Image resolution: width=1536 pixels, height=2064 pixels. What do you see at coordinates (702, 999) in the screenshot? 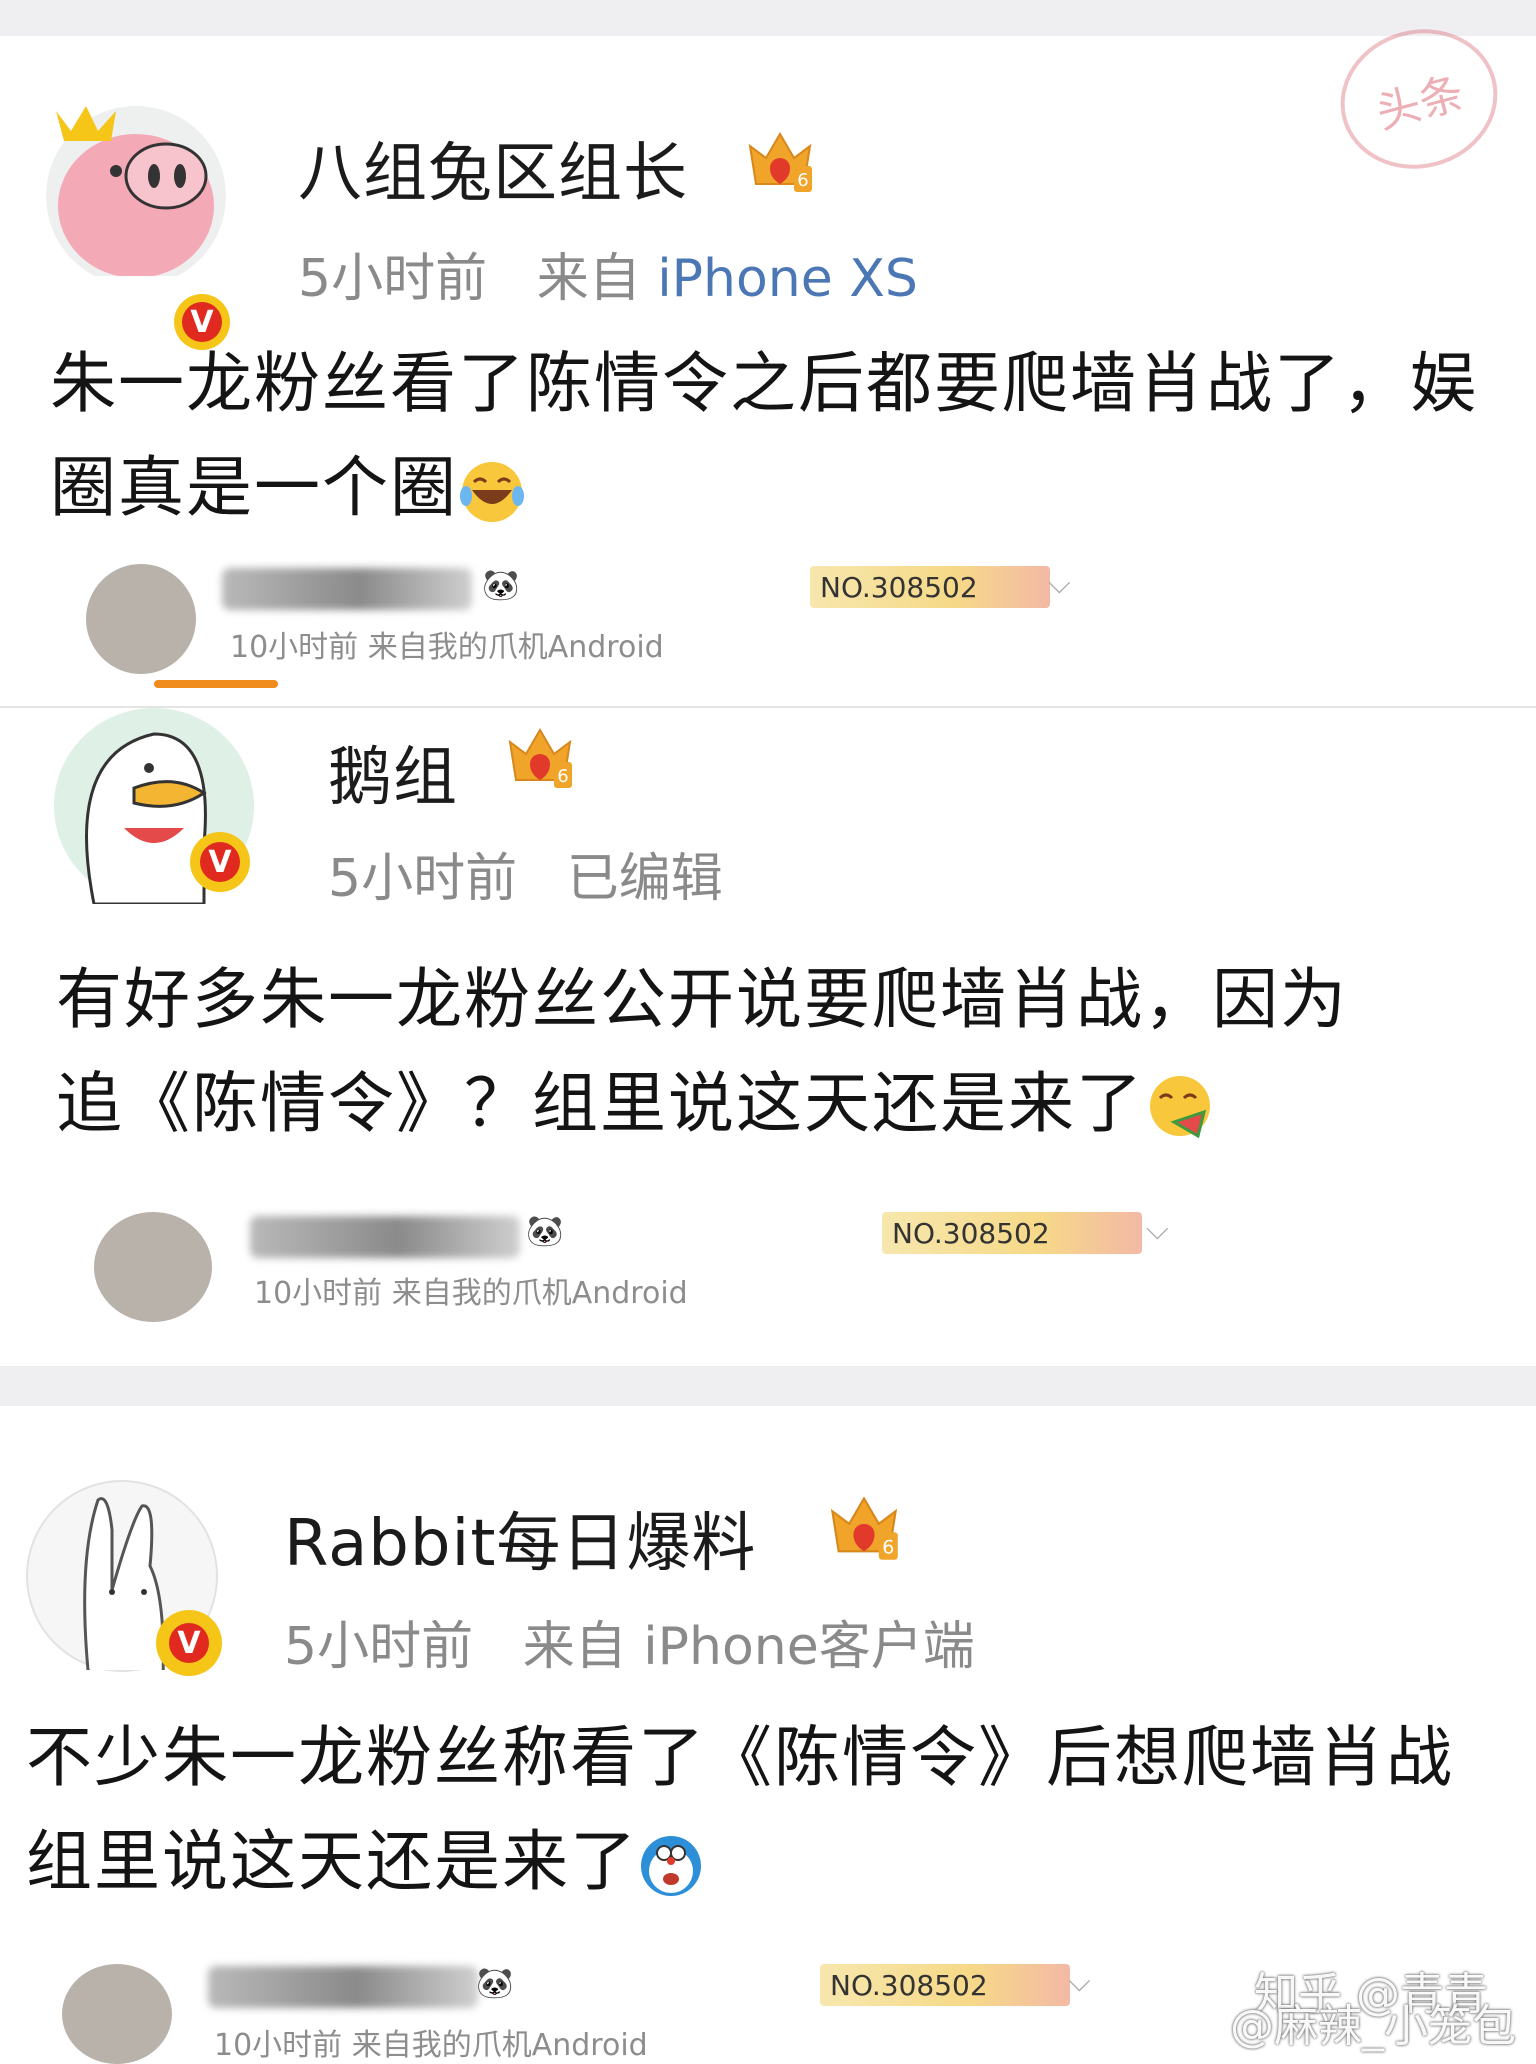
I see `content-line: 有好多朱一龙粉丝公开说要爬墙肖战，因为` at bounding box center [702, 999].